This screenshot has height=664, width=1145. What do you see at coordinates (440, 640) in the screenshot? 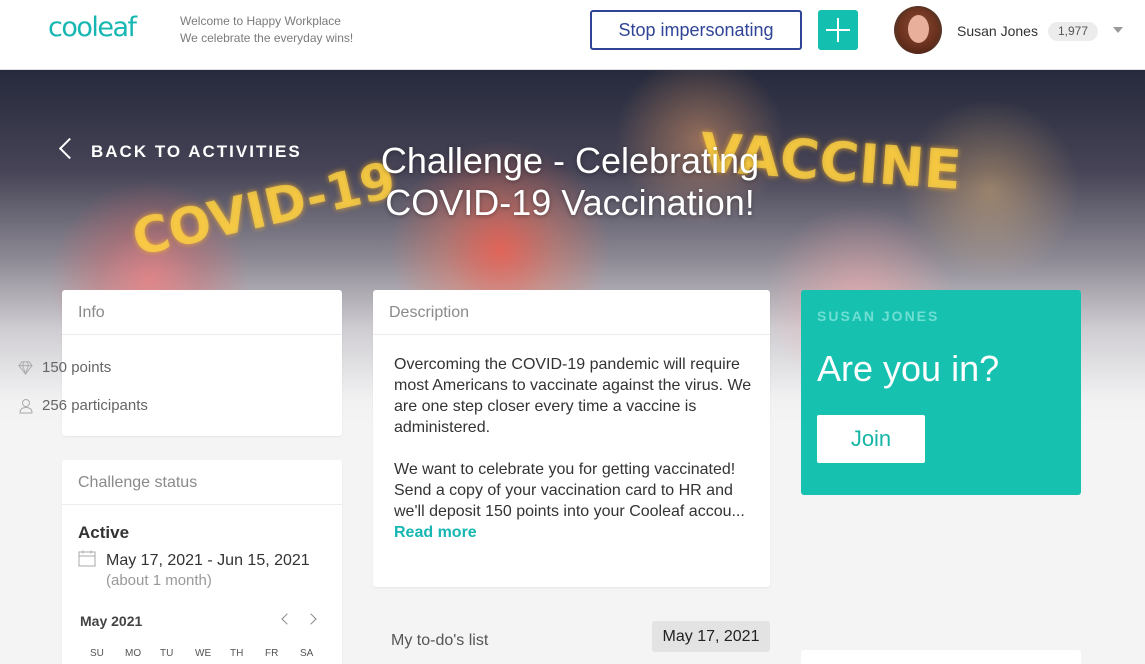
I see `todo-list-heading: My to-do's list` at bounding box center [440, 640].